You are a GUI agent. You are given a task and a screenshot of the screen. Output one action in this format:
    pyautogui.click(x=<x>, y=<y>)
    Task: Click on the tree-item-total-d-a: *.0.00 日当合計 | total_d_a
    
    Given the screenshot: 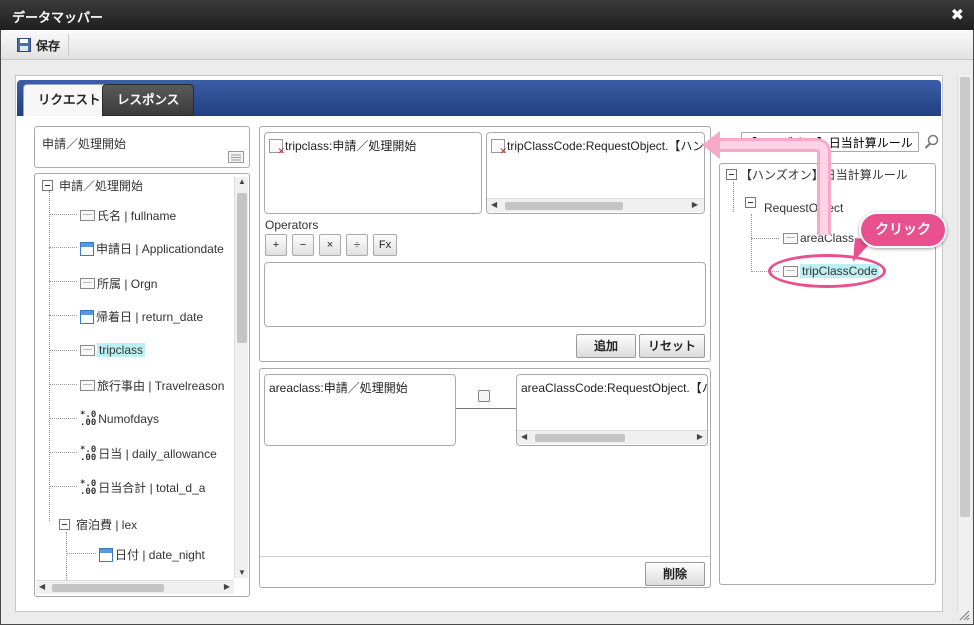 What is the action you would take?
    pyautogui.click(x=142, y=487)
    